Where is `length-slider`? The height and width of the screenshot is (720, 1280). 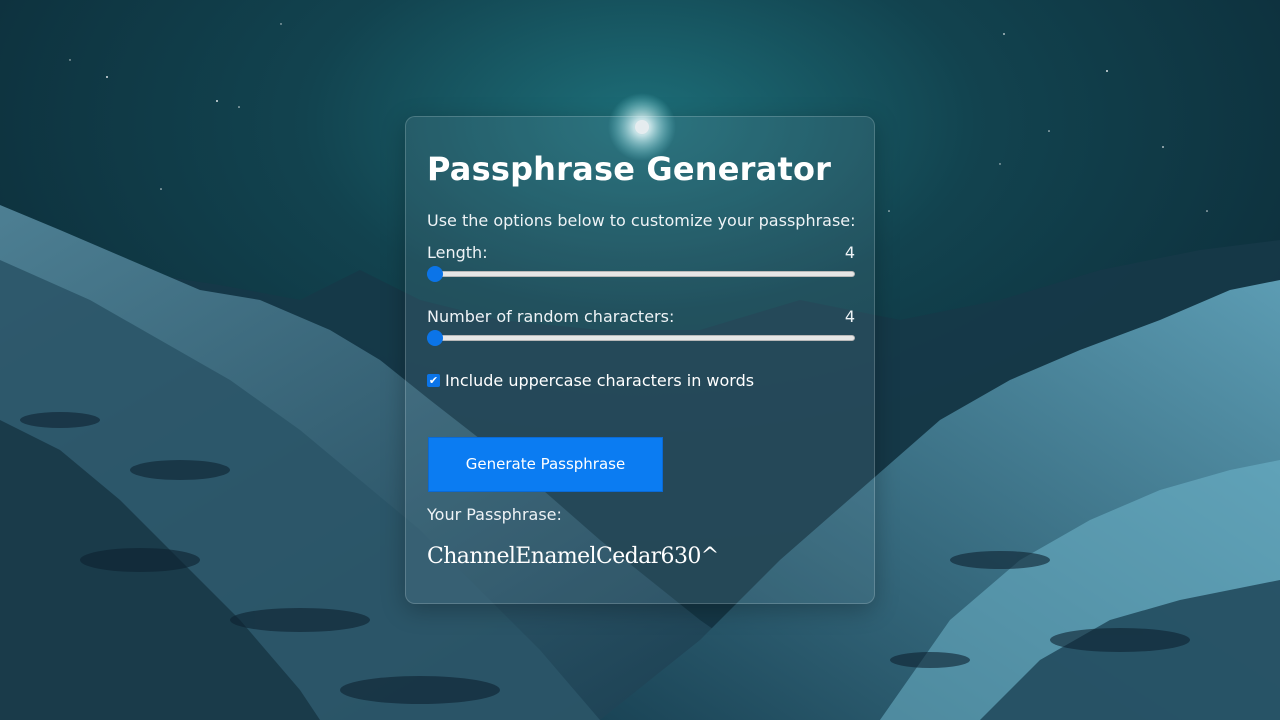 length-slider is located at coordinates (641, 274).